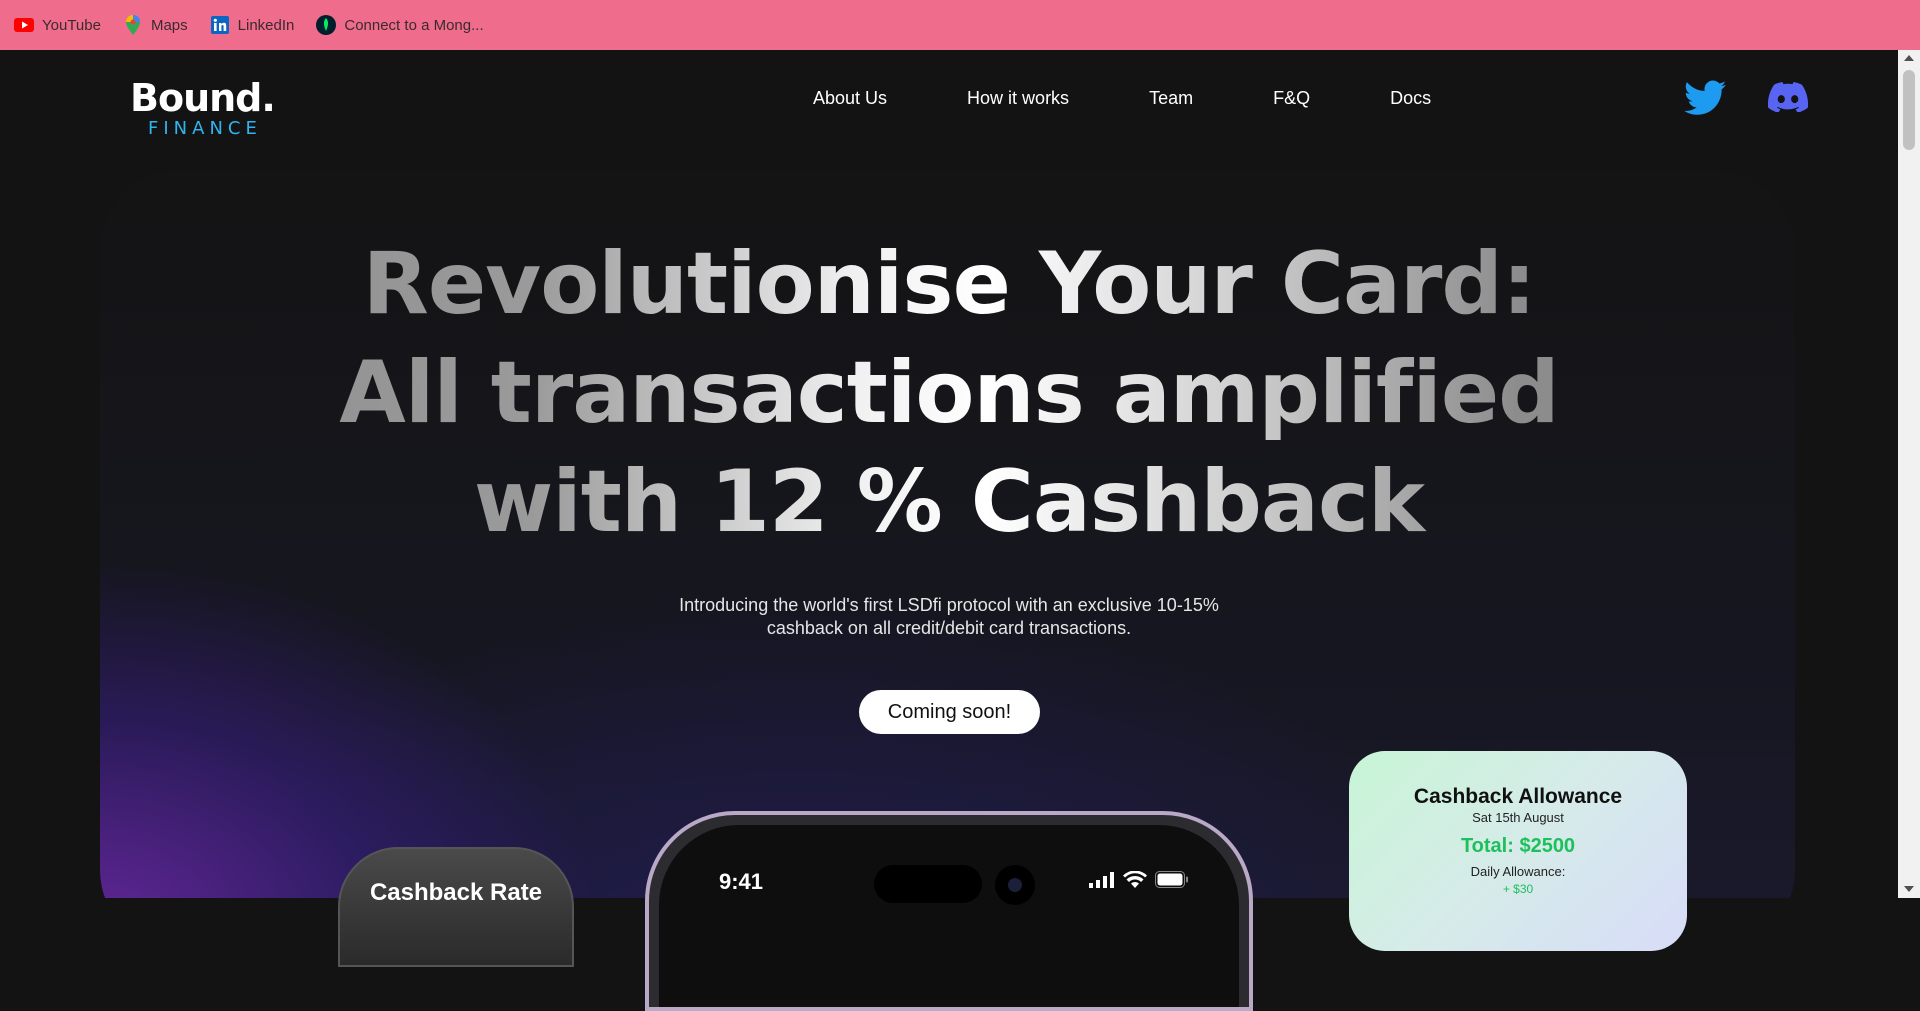 Image resolution: width=1920 pixels, height=1011 pixels. Describe the element at coordinates (1171, 879) in the screenshot. I see `battery-icon` at that location.